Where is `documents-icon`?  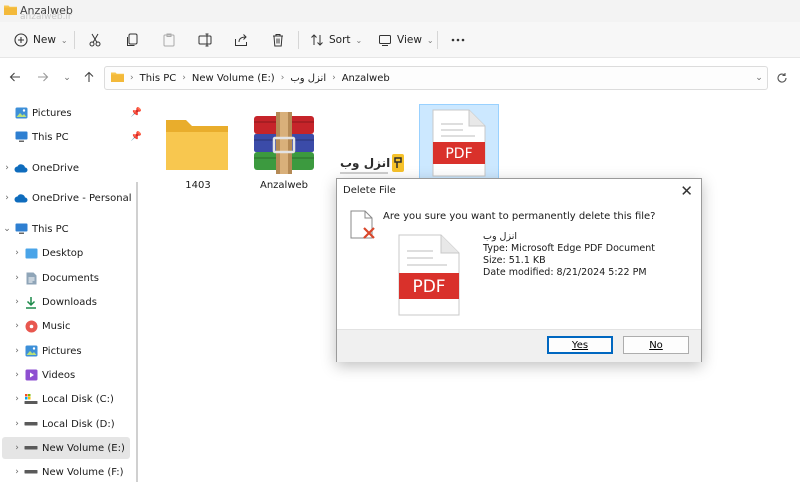
documents-icon is located at coordinates (31, 278).